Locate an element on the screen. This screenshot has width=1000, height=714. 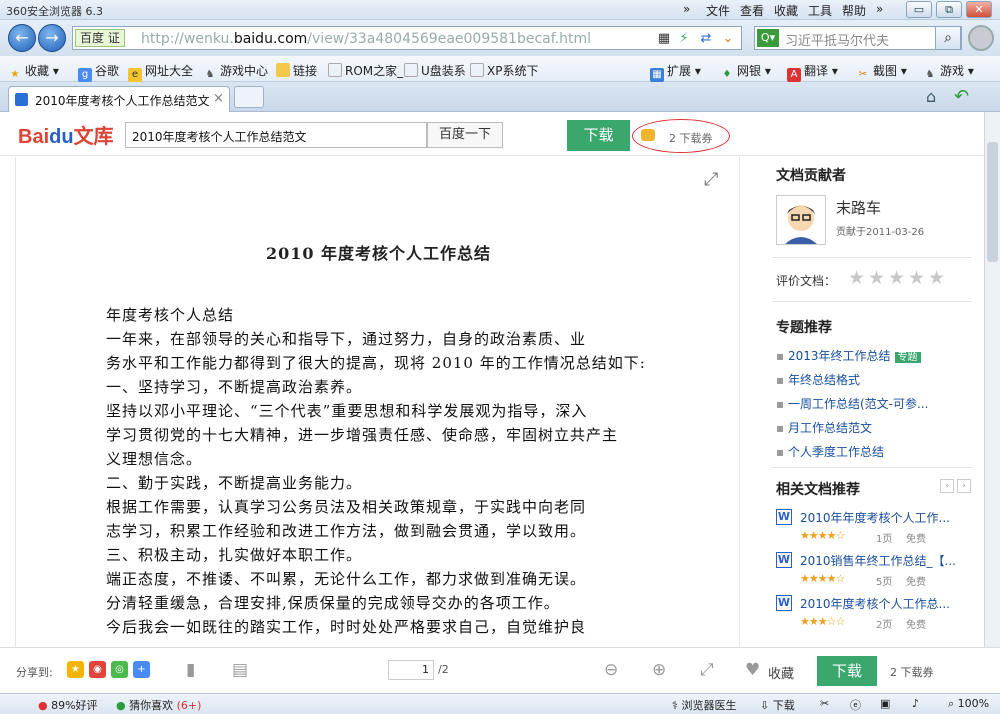
zoom-in-icon: ⊕ is located at coordinates (659, 670).